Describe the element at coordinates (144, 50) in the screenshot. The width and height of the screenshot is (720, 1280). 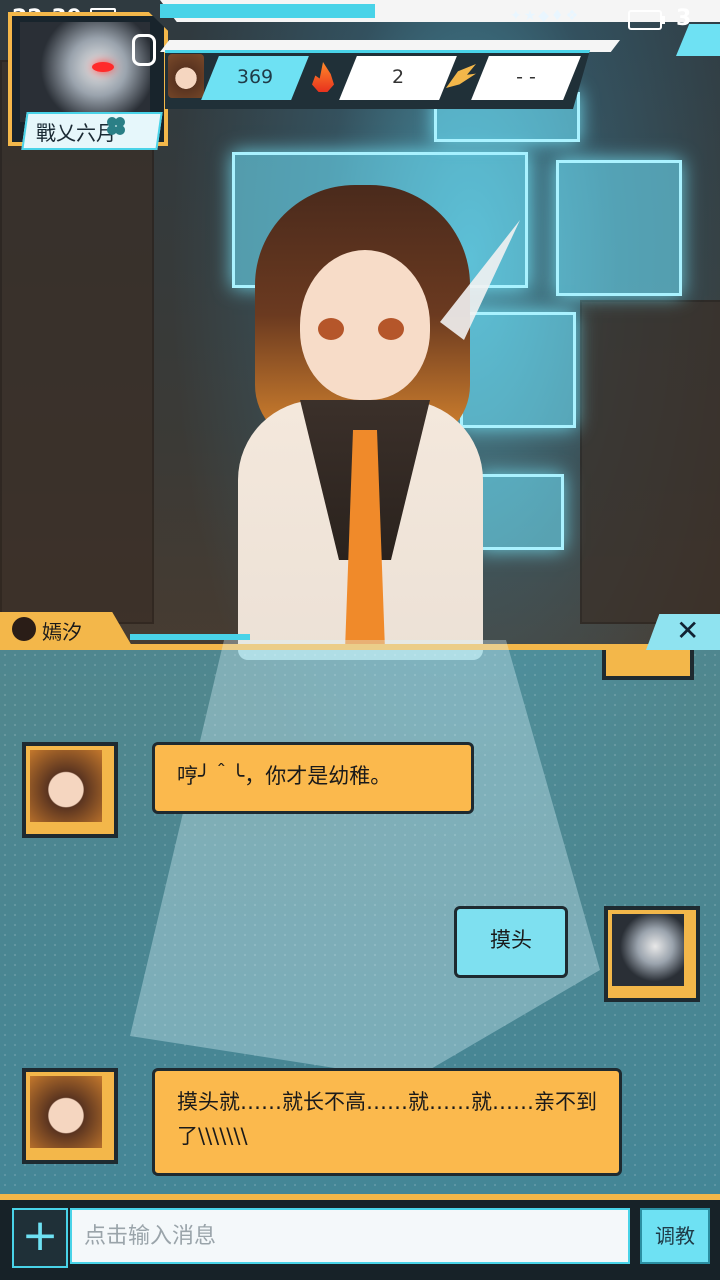
I see `link-icon` at that location.